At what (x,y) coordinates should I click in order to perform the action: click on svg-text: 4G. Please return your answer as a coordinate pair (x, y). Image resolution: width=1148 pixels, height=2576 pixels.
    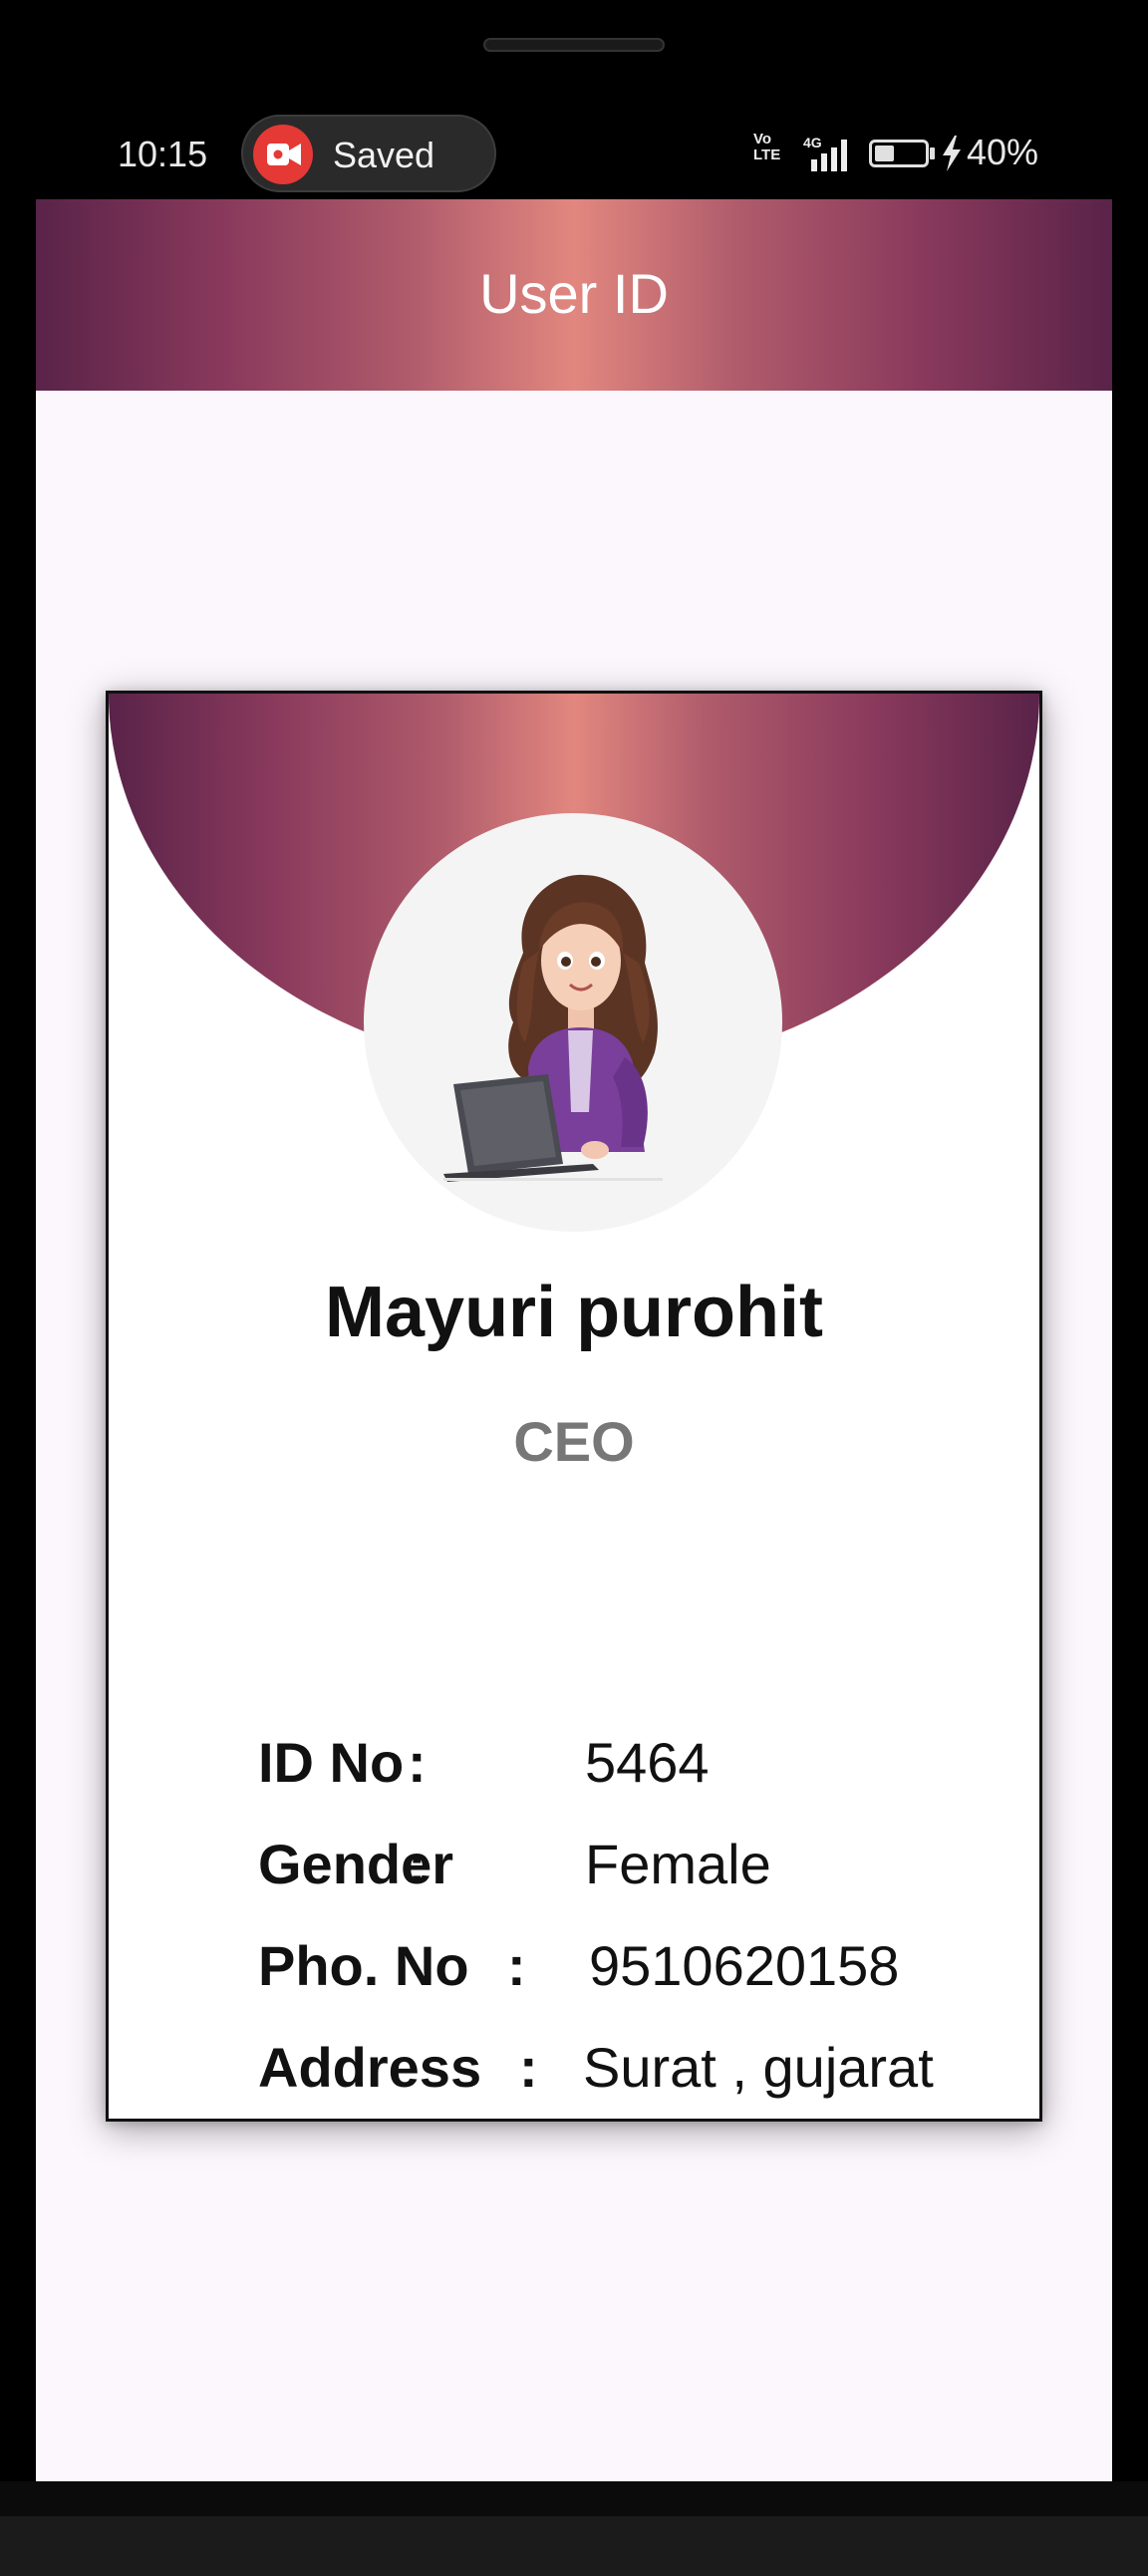
    Looking at the image, I should click on (812, 142).